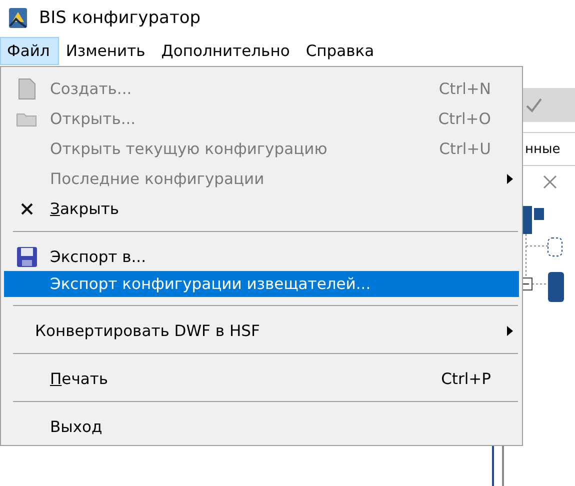  What do you see at coordinates (341, 51) in the screenshot?
I see `menu-bar-item: Справка` at bounding box center [341, 51].